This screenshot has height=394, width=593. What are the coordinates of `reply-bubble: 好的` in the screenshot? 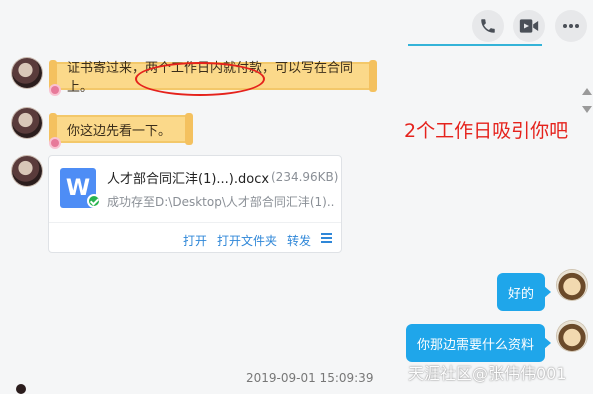 It's located at (524, 292).